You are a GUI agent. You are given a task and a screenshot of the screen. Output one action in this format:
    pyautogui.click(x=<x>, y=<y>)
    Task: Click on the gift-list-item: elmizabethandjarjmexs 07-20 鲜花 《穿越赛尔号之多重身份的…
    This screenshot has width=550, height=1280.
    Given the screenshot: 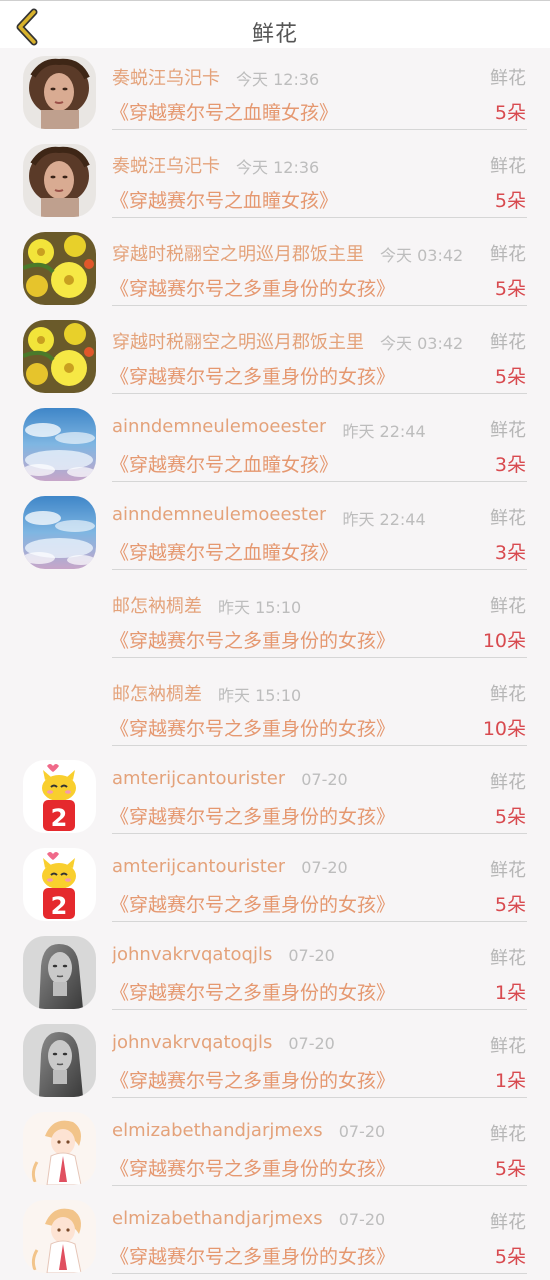 What is the action you would take?
    pyautogui.click(x=275, y=1148)
    